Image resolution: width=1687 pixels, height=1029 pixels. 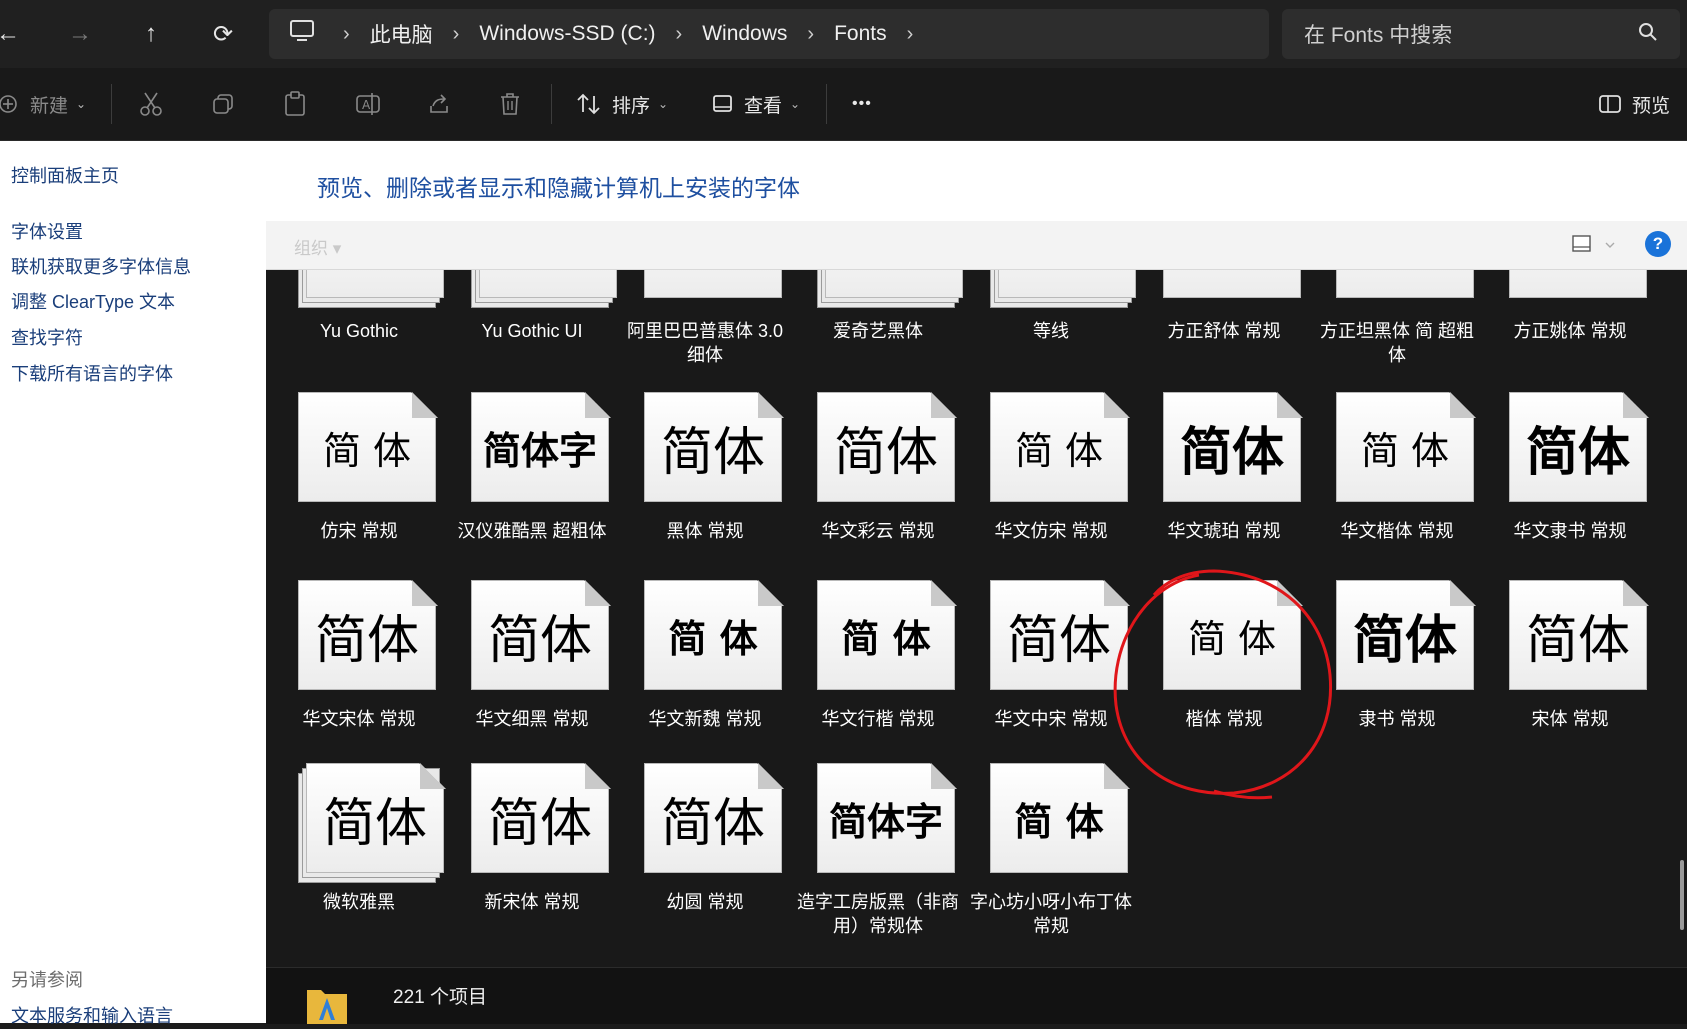 What do you see at coordinates (1224, 670) in the screenshot?
I see `font-tile: 简 体楷体 常规` at bounding box center [1224, 670].